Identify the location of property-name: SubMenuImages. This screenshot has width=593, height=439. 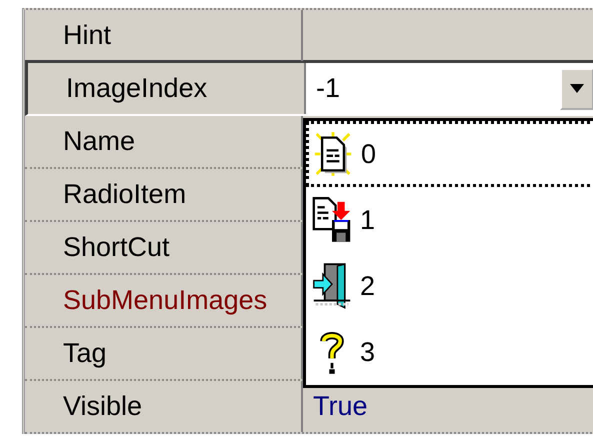
(165, 300).